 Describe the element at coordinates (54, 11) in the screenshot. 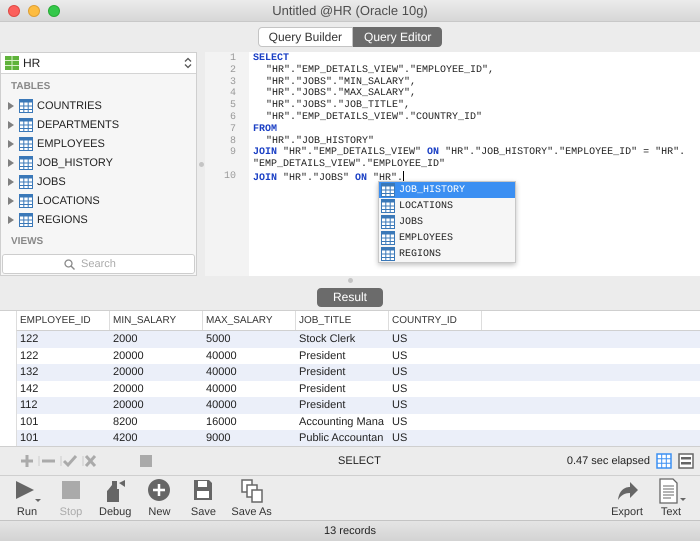

I see `zoom-button` at that location.